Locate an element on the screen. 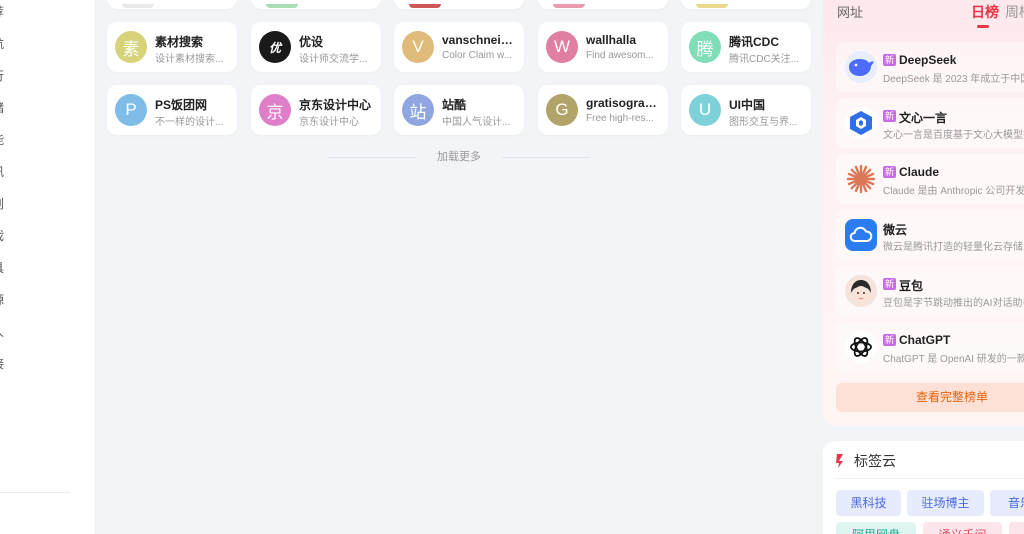  avatar: W is located at coordinates (562, 47).